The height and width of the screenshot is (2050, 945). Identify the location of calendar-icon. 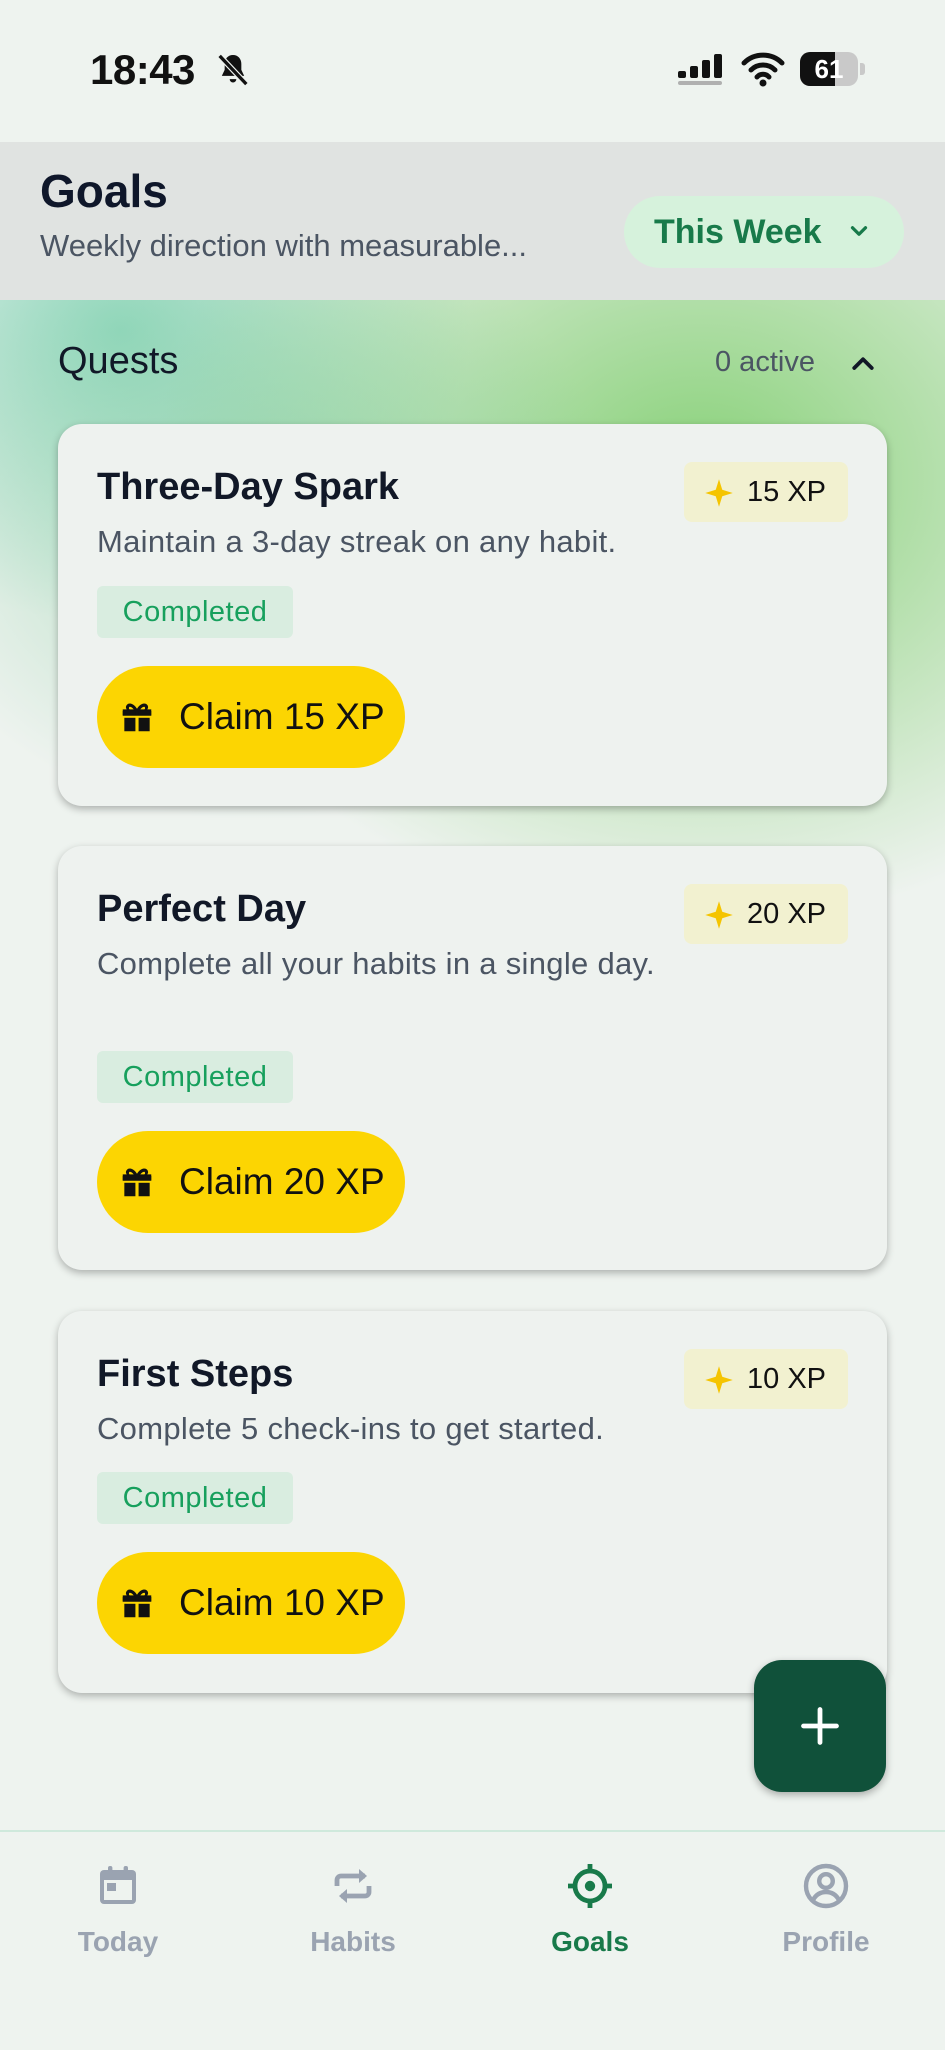
(118, 1885).